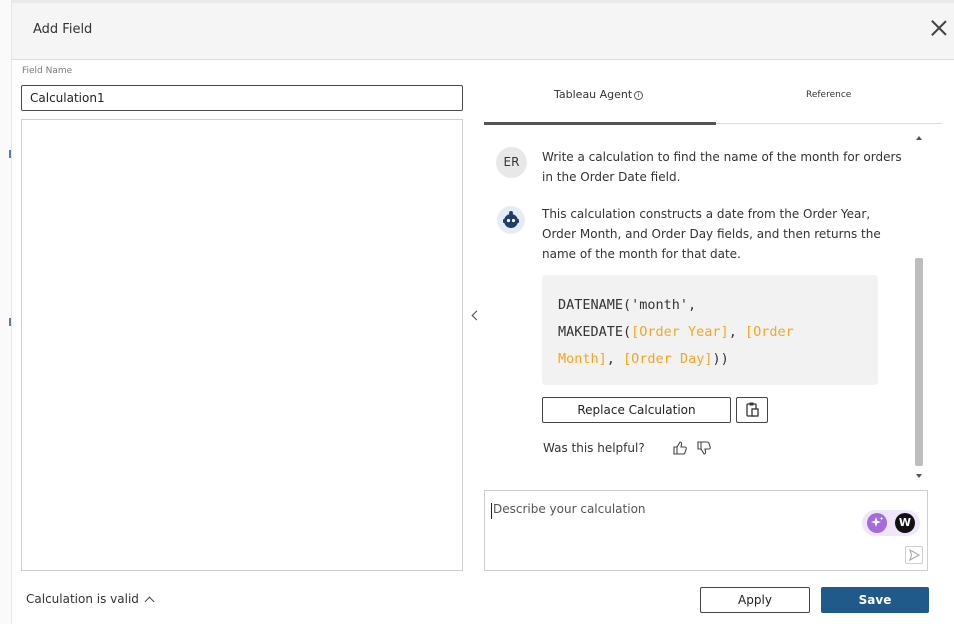 The image size is (954, 624). What do you see at coordinates (755, 600) in the screenshot?
I see `apply-button: Apply` at bounding box center [755, 600].